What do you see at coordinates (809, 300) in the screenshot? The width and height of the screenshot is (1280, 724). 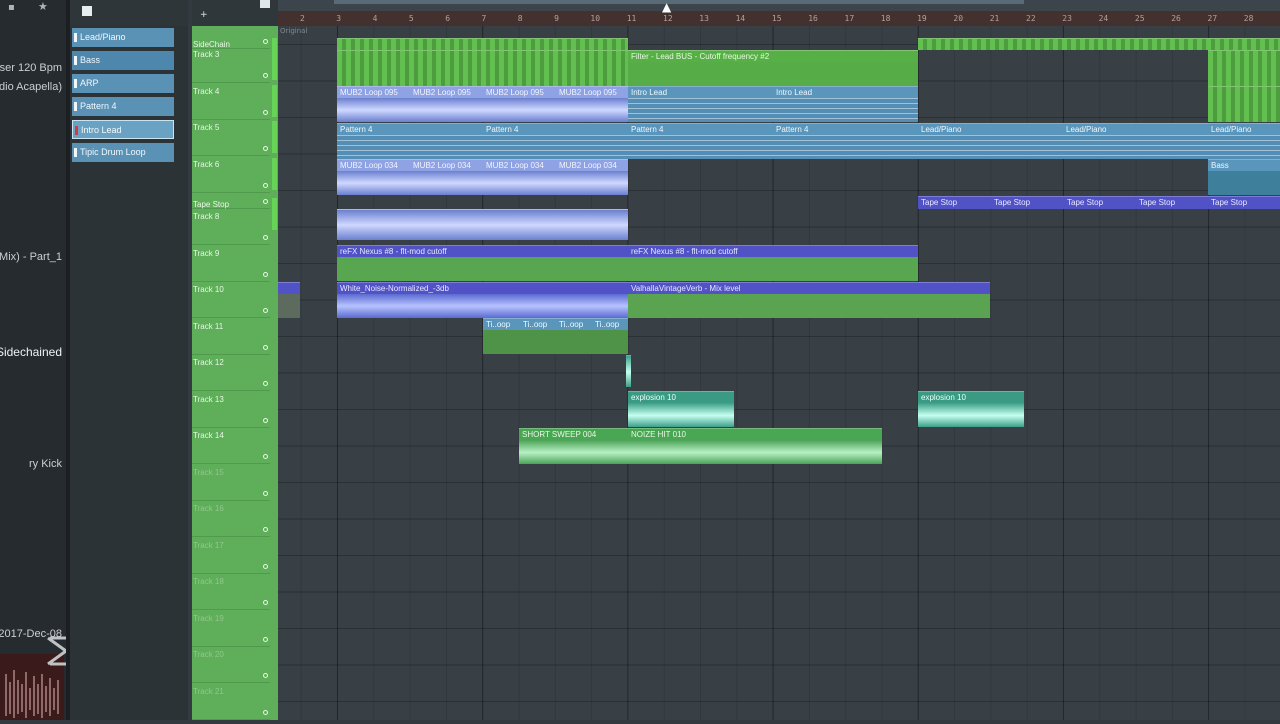 I see `automation-clip: ValhallaVintageVerb - Mix level` at bounding box center [809, 300].